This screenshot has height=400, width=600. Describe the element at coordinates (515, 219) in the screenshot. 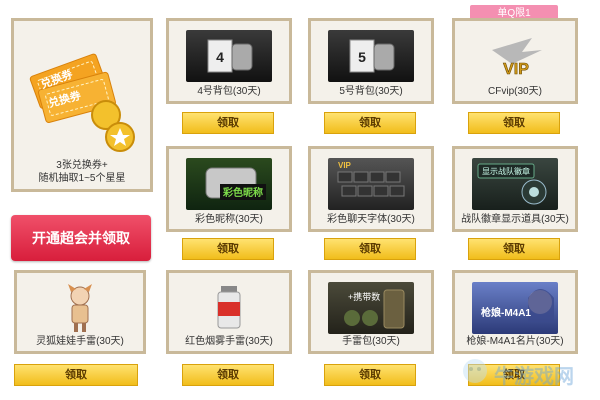

I see `item-name: 战队徽章显示道具(30天)` at that location.